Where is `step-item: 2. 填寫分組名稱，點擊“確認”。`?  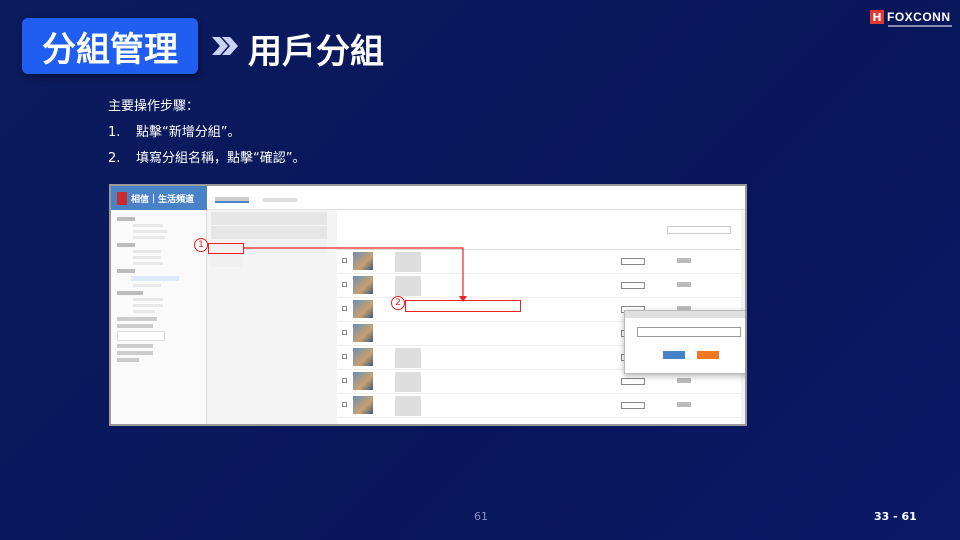
step-item: 2. 填寫分組名稱，點擊“確認”。 is located at coordinates (206, 159).